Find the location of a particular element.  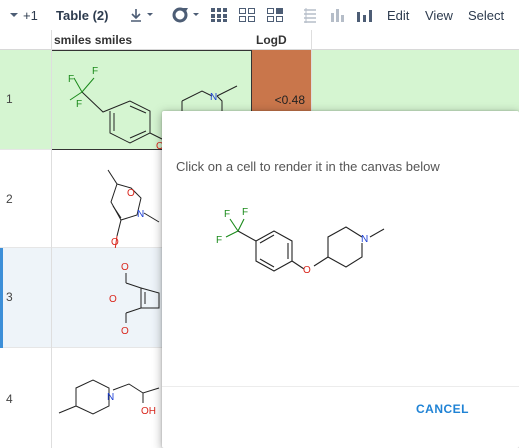

list-icon is located at coordinates (310, 15).